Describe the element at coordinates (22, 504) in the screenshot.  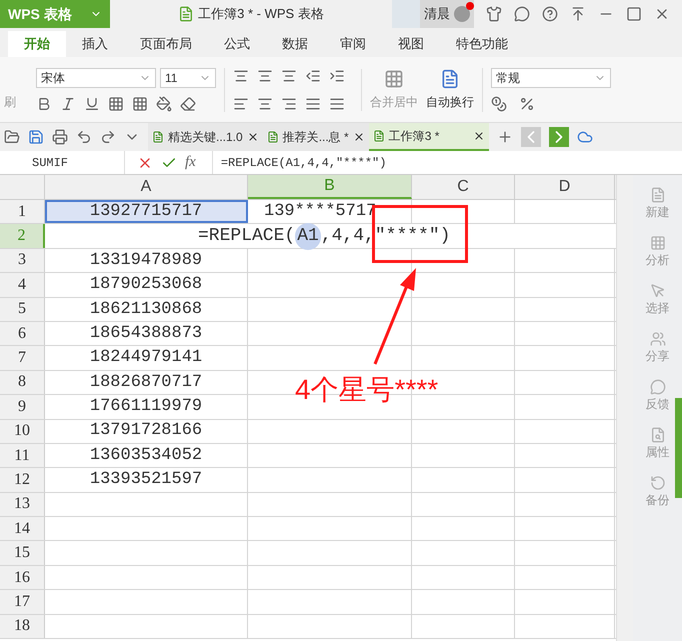
I see `row-header: 13` at that location.